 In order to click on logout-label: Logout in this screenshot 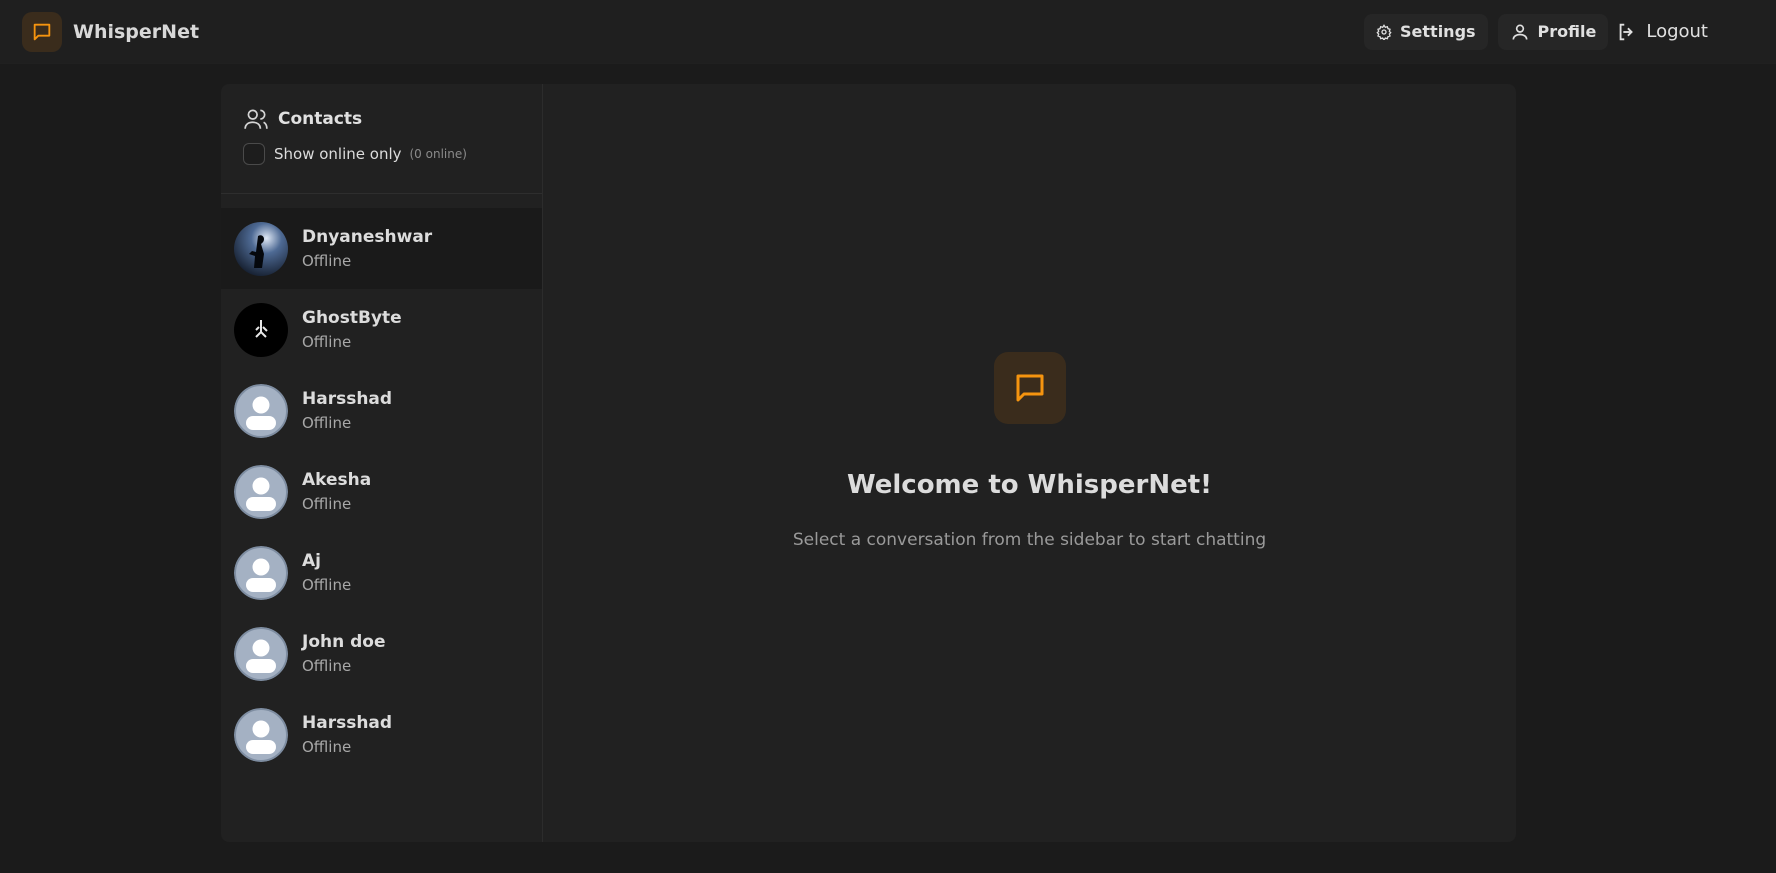, I will do `click(1677, 31)`.